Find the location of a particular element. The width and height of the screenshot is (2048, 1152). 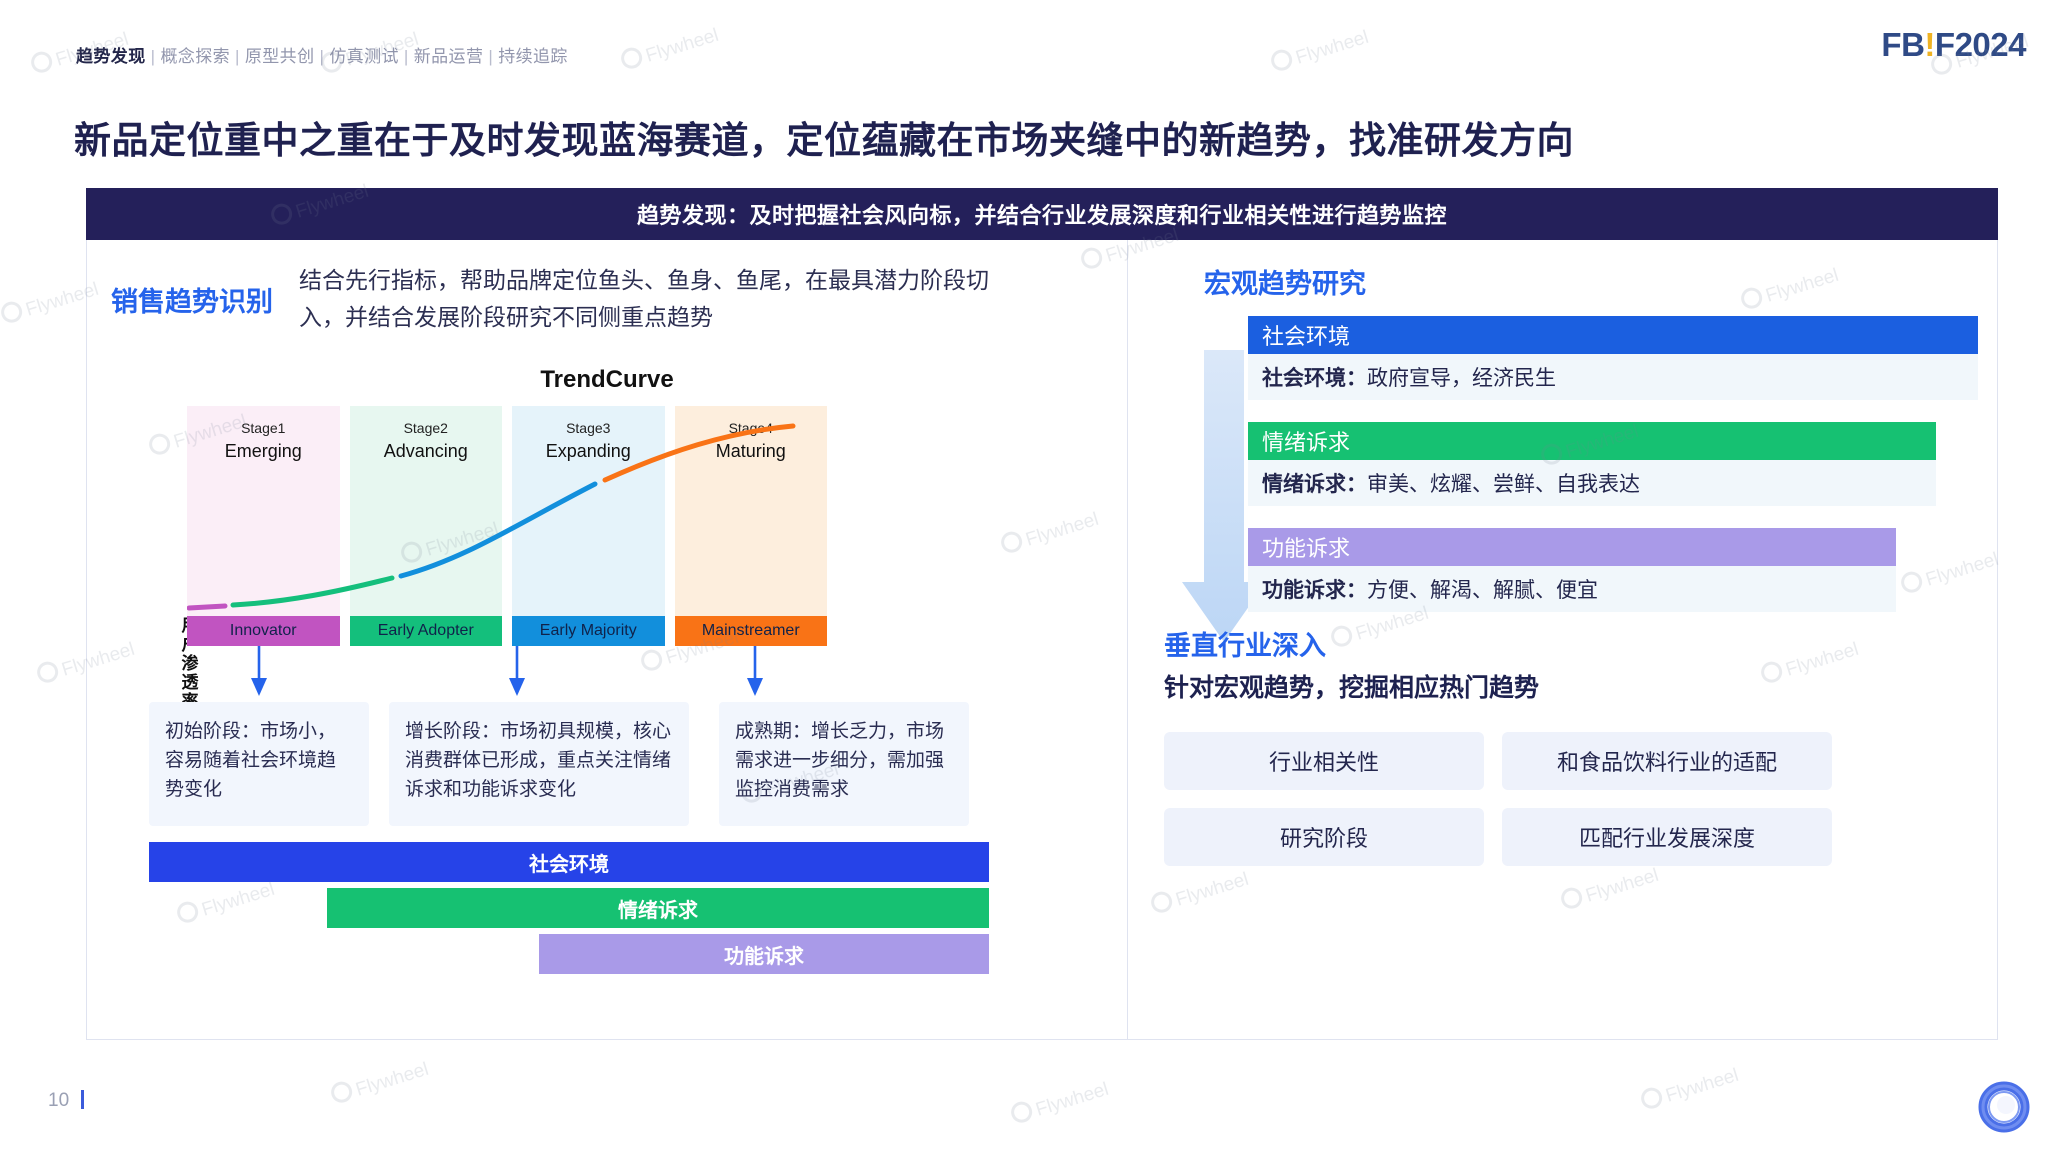

macro-trend-item-2: 情绪诉求 情绪诉求： 审美、炫耀、尝鲜、自我表达 is located at coordinates (1592, 464).